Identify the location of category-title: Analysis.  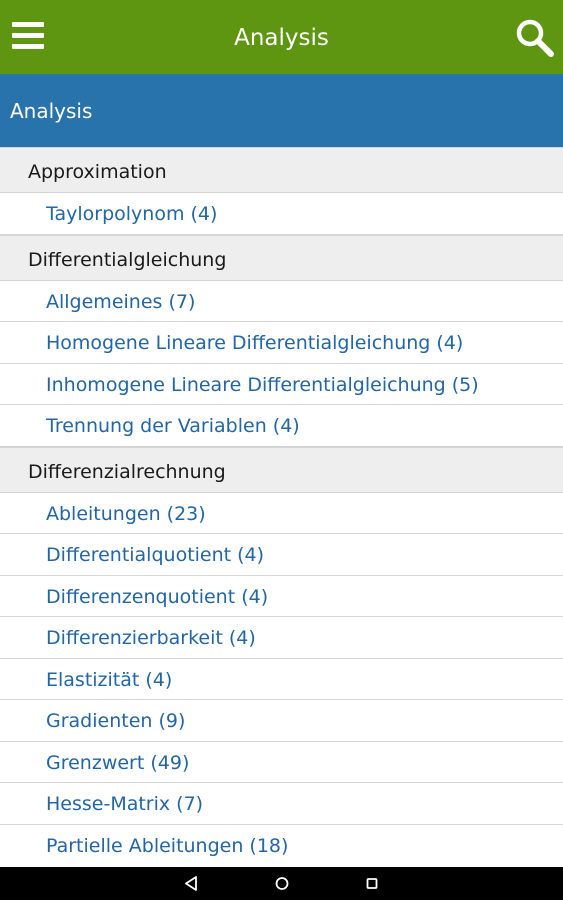
(51, 111).